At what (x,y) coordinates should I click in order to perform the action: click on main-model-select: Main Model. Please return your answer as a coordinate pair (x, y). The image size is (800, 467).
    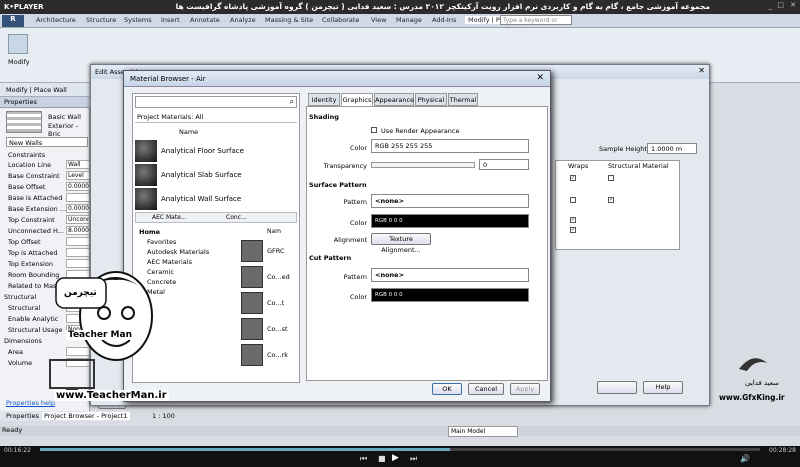
    Looking at the image, I should click on (483, 431).